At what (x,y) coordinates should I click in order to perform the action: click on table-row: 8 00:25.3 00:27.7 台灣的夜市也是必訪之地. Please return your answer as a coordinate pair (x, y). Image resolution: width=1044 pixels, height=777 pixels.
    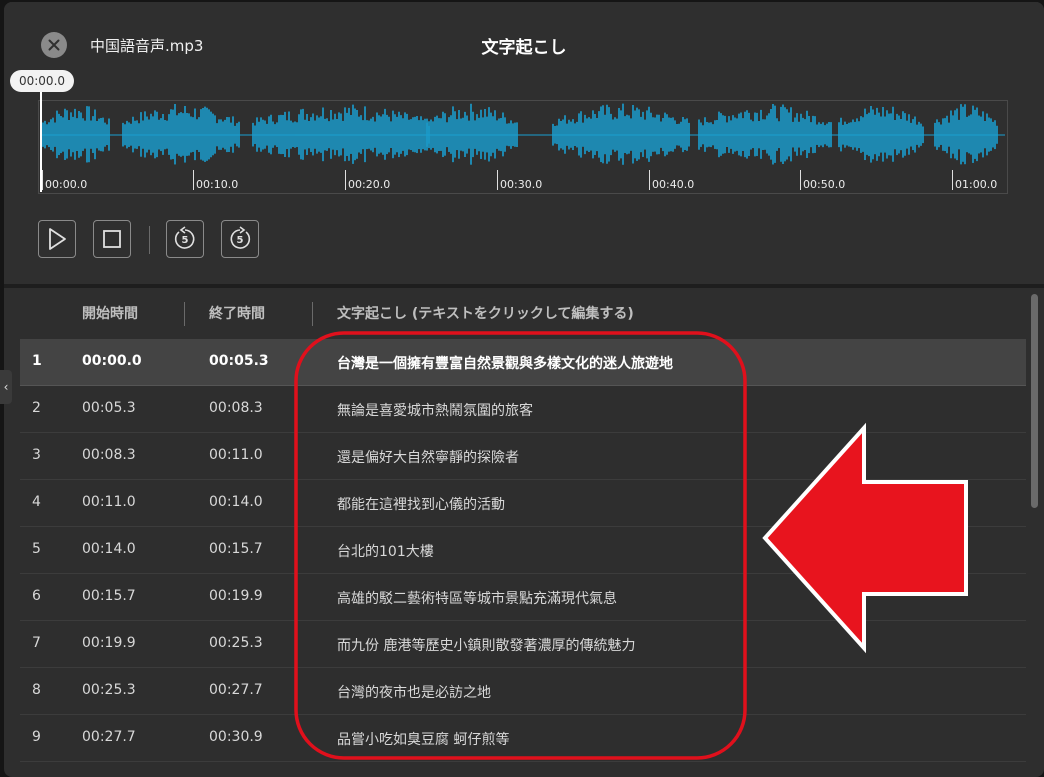
    Looking at the image, I should click on (523, 691).